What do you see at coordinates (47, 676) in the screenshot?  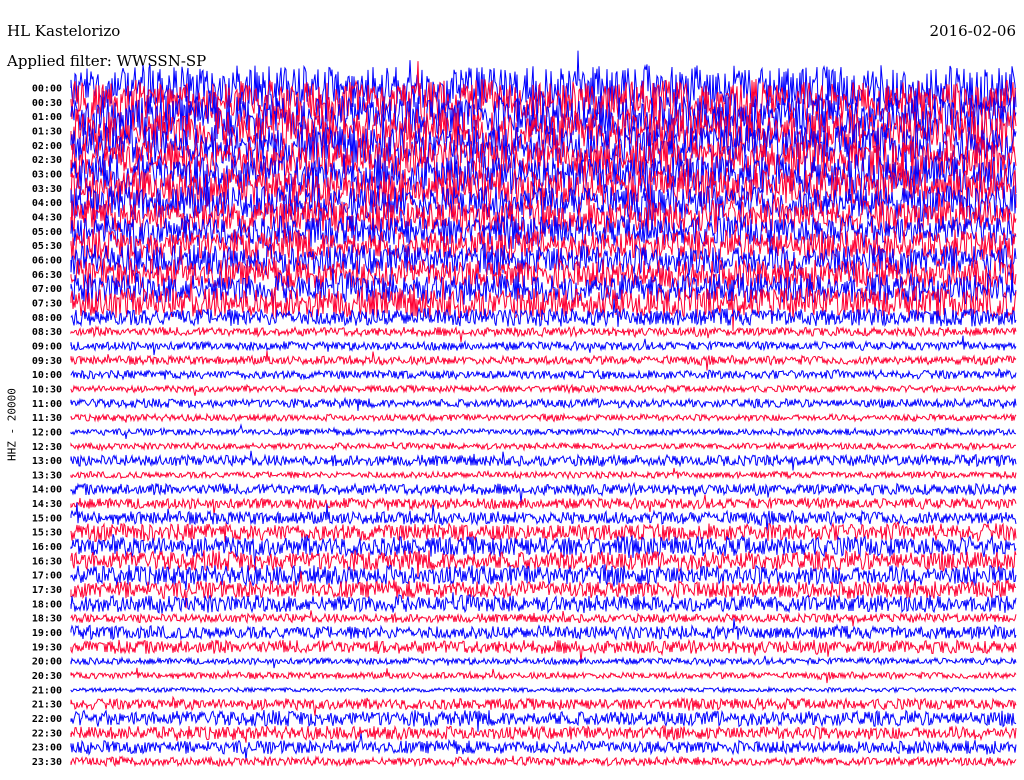 I see `row-time-label: 20:30` at bounding box center [47, 676].